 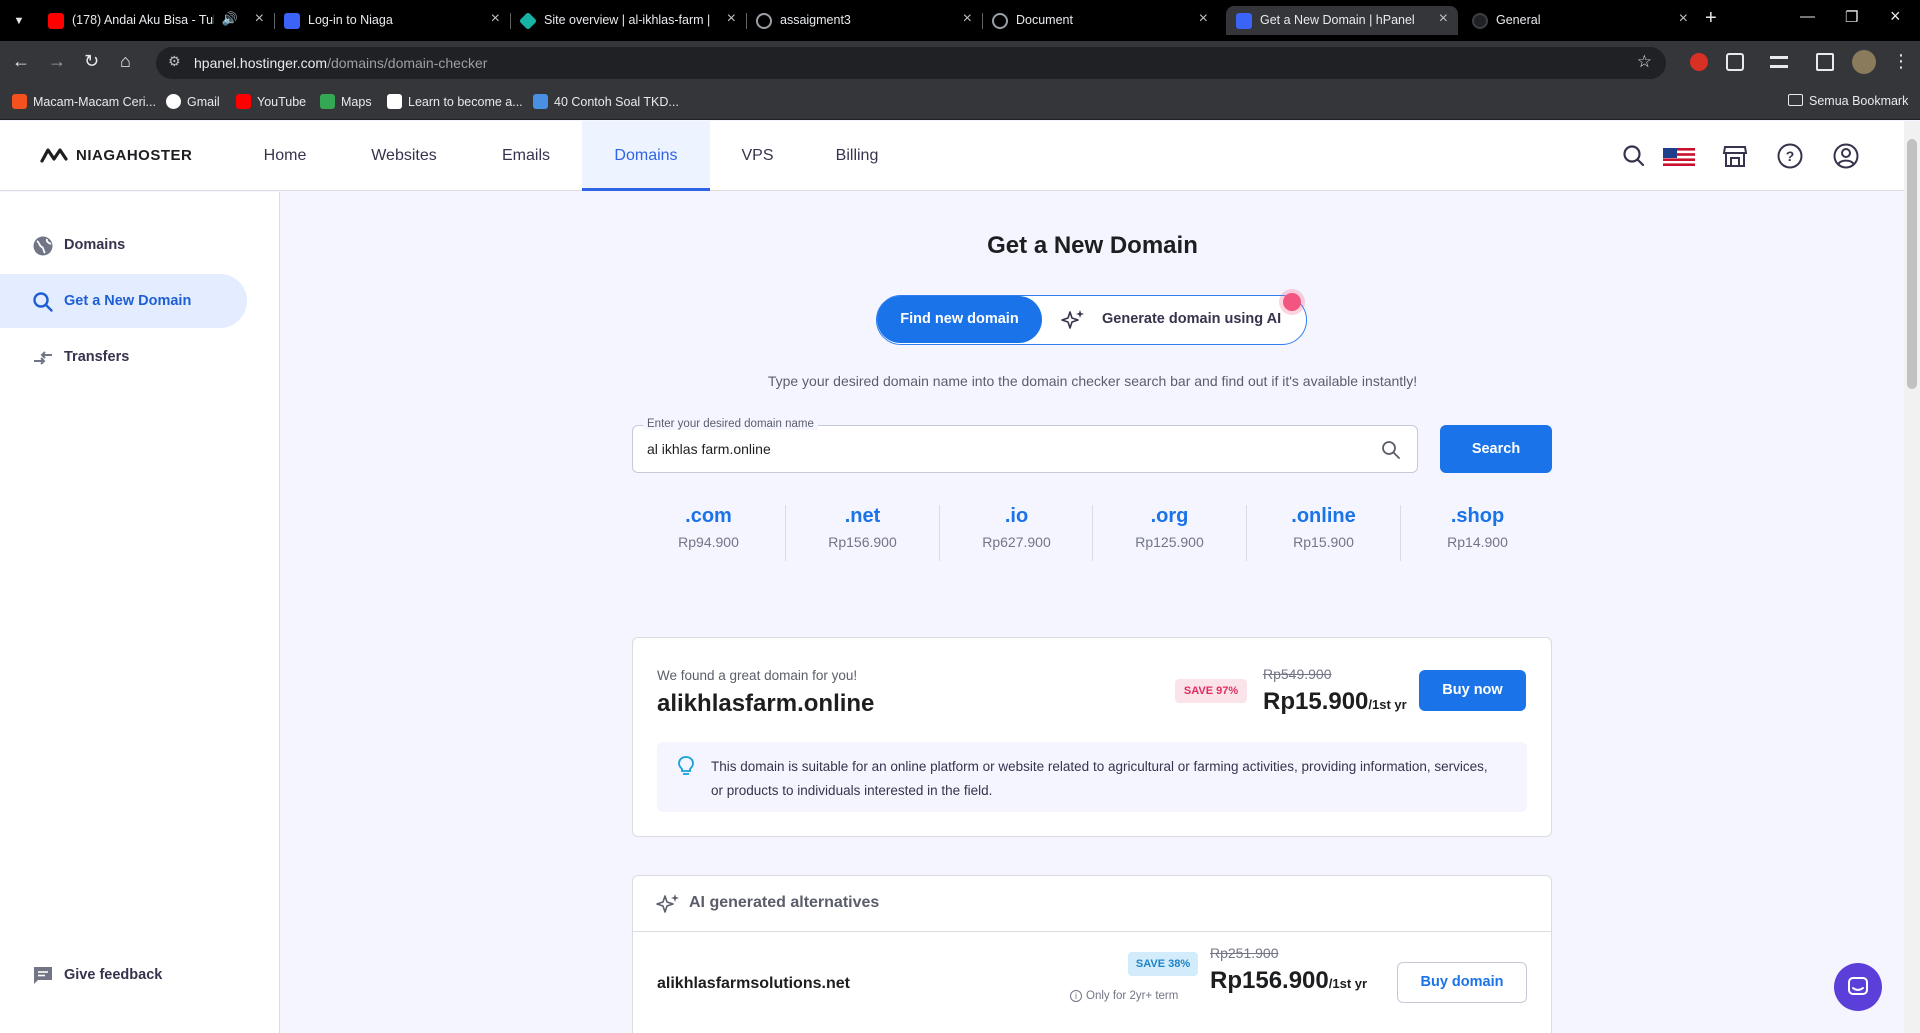 What do you see at coordinates (1044, 20) in the screenshot?
I see `tab-title: Document` at bounding box center [1044, 20].